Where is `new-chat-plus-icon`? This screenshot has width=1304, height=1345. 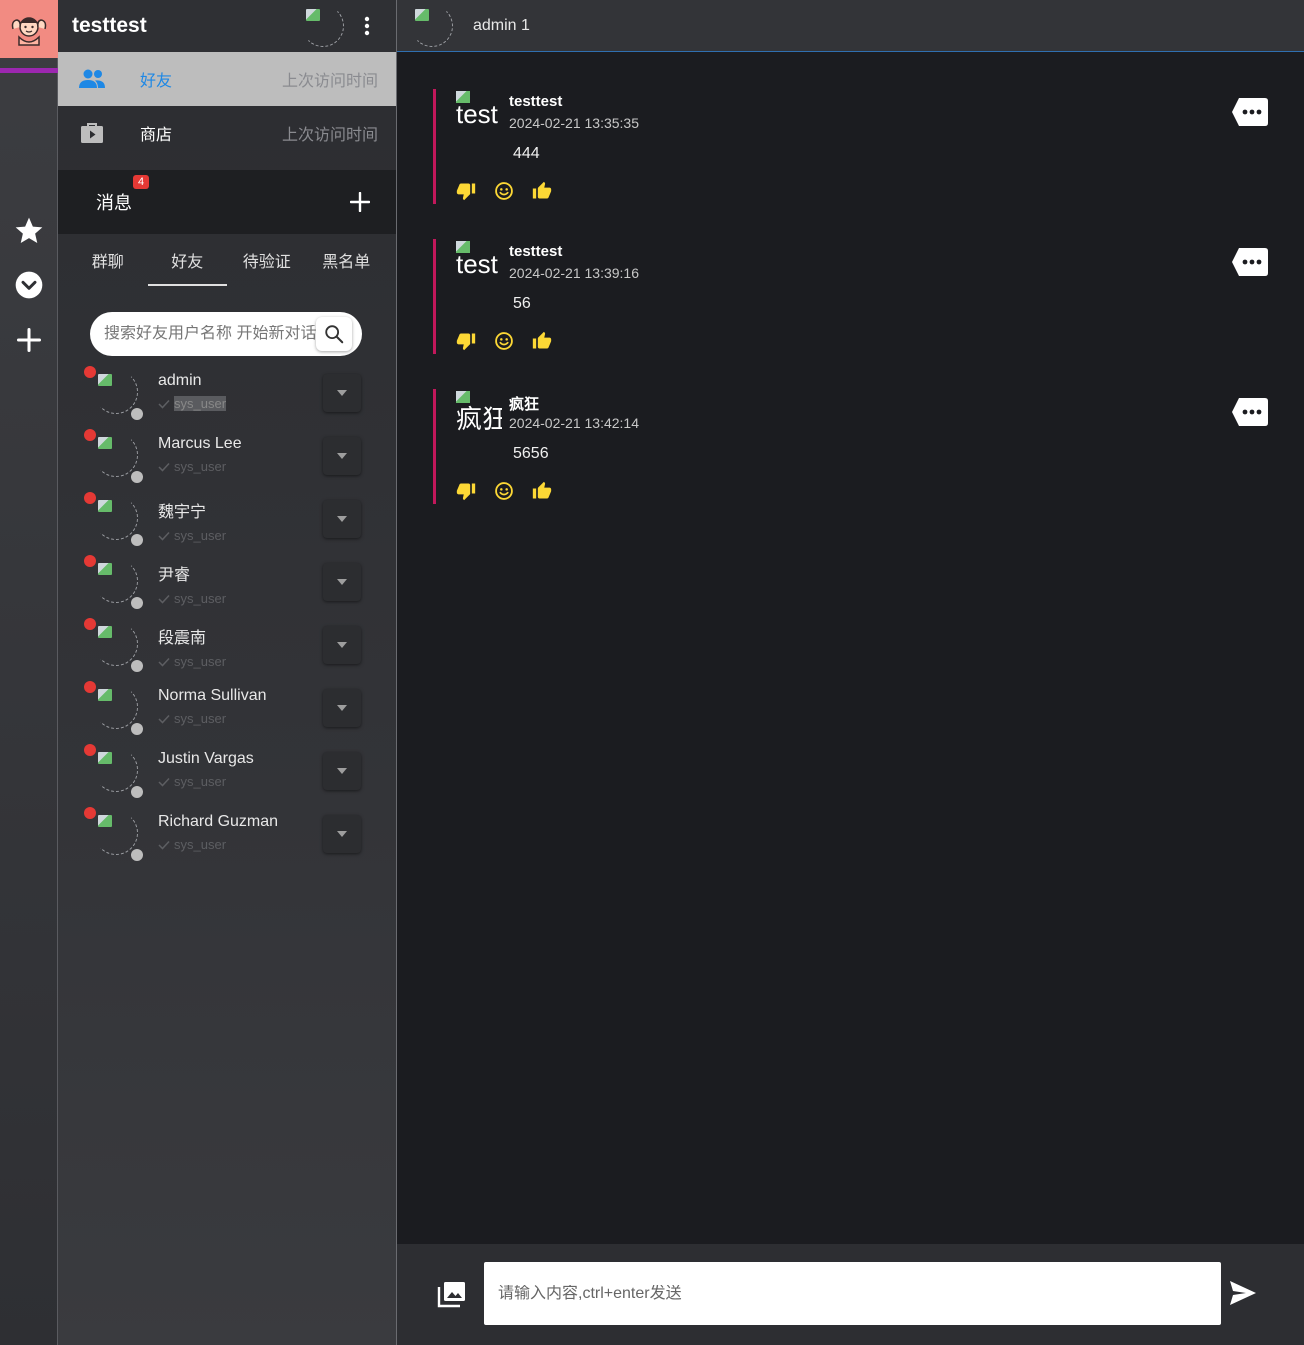
new-chat-plus-icon is located at coordinates (360, 202).